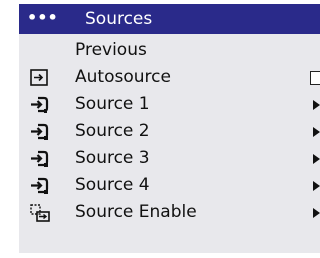 The height and width of the screenshot is (258, 320). What do you see at coordinates (169, 19) in the screenshot?
I see `menu-title-bar: ••• Sources` at bounding box center [169, 19].